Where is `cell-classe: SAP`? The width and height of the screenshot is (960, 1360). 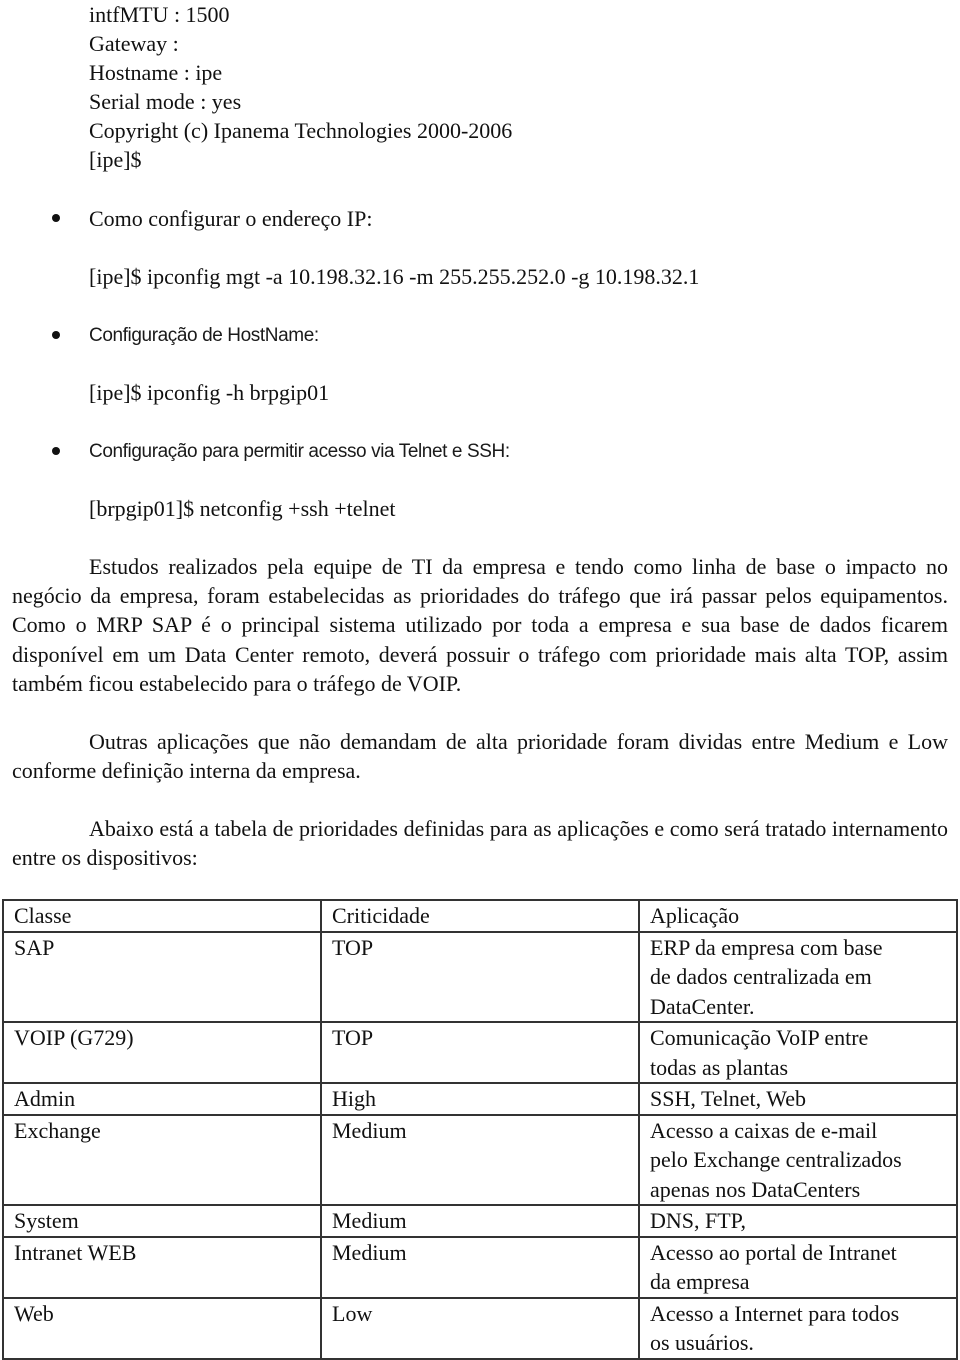 cell-classe: SAP is located at coordinates (162, 976).